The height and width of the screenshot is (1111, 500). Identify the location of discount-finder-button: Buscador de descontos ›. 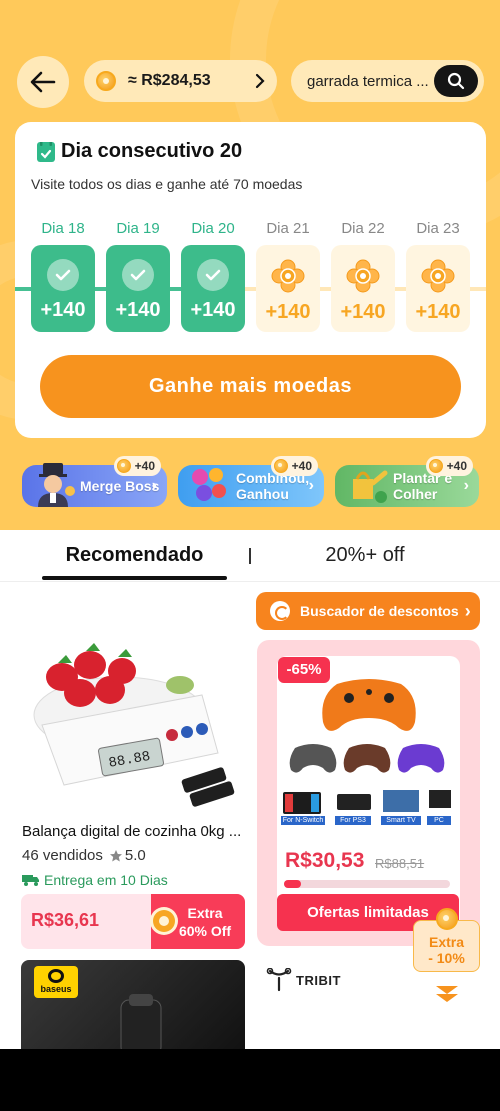
(368, 611).